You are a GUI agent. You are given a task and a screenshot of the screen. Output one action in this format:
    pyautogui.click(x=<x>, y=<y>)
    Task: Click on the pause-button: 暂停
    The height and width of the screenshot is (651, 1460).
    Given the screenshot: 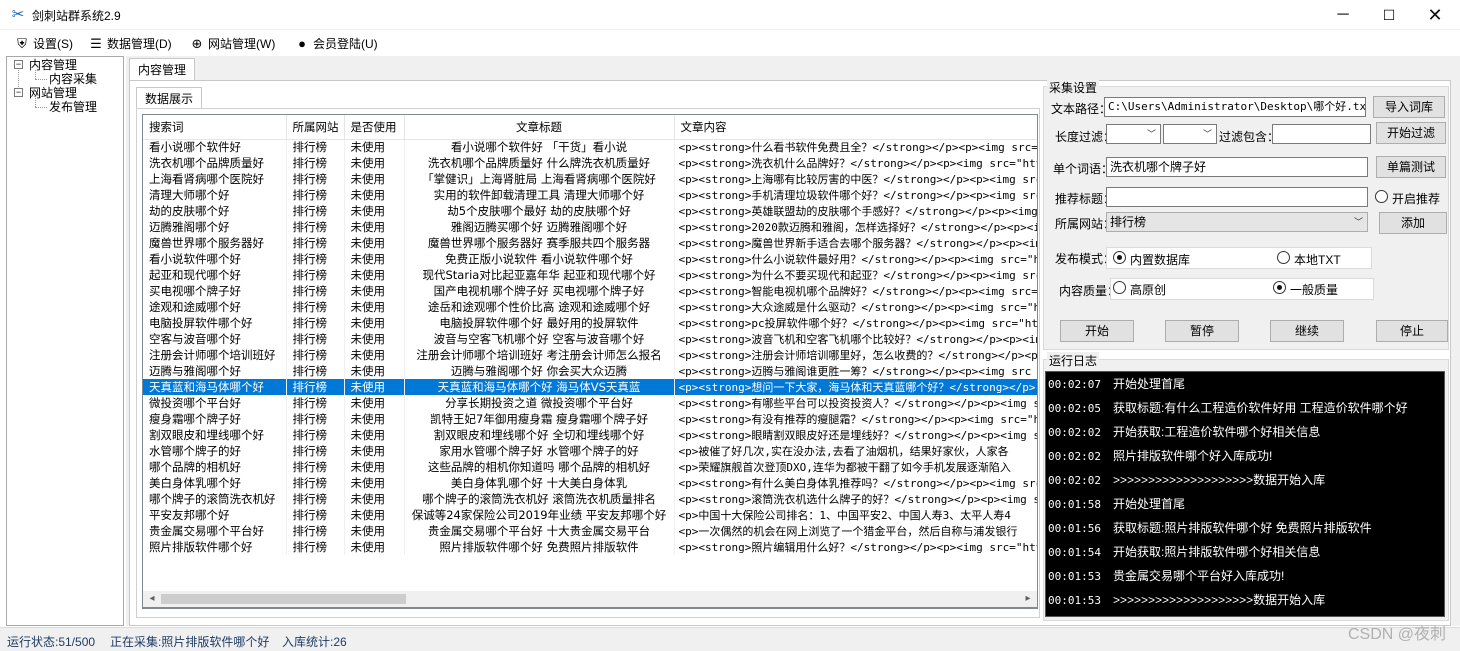 What is the action you would take?
    pyautogui.click(x=1202, y=331)
    